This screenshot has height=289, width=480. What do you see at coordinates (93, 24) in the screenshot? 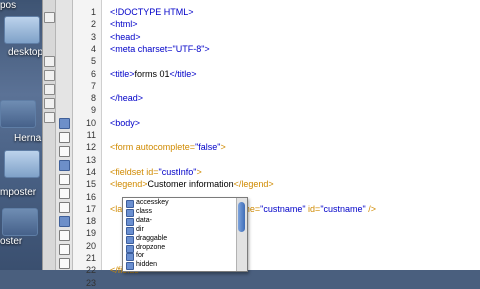
I see `line-number: 2` at bounding box center [93, 24].